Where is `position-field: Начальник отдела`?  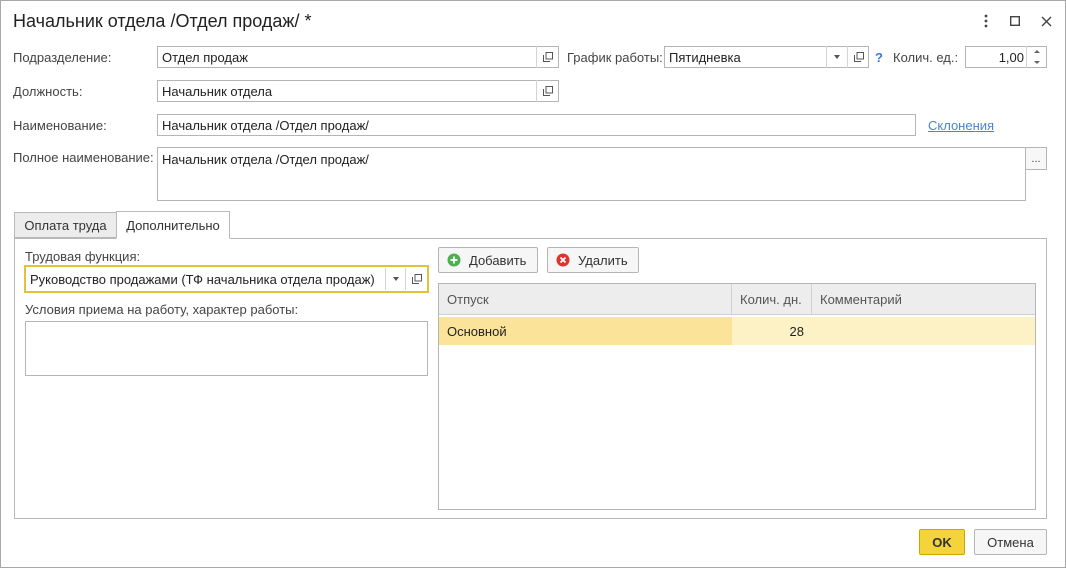 position-field: Начальник отдела is located at coordinates (358, 91).